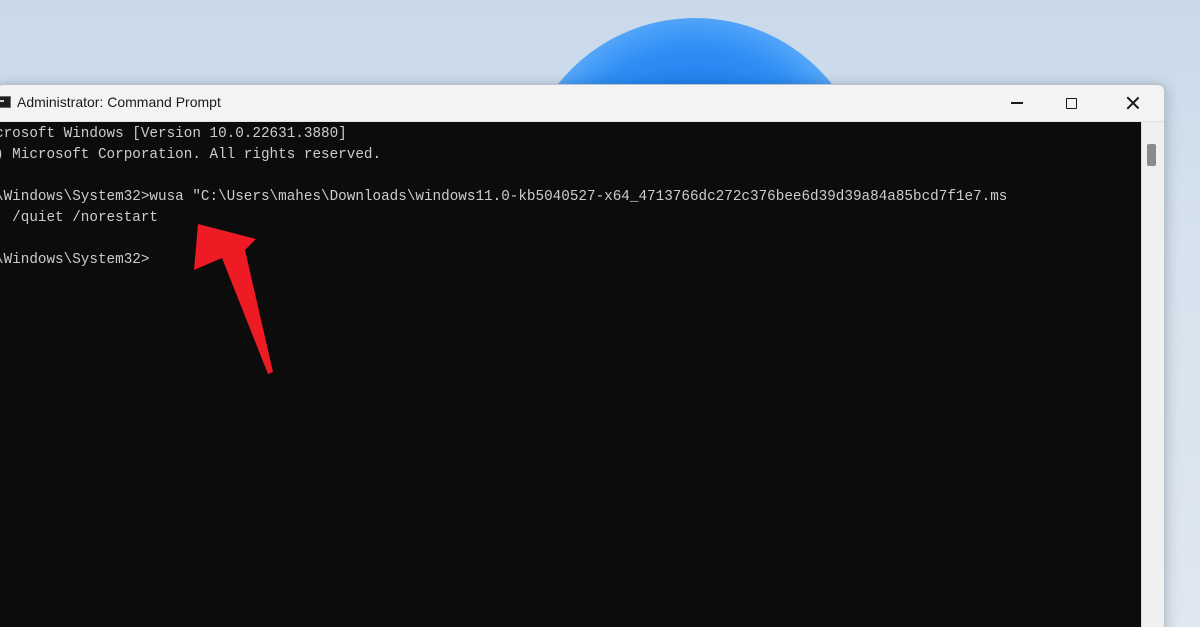  I want to click on console-line: ' /quiet /norestart, so click(79, 218).